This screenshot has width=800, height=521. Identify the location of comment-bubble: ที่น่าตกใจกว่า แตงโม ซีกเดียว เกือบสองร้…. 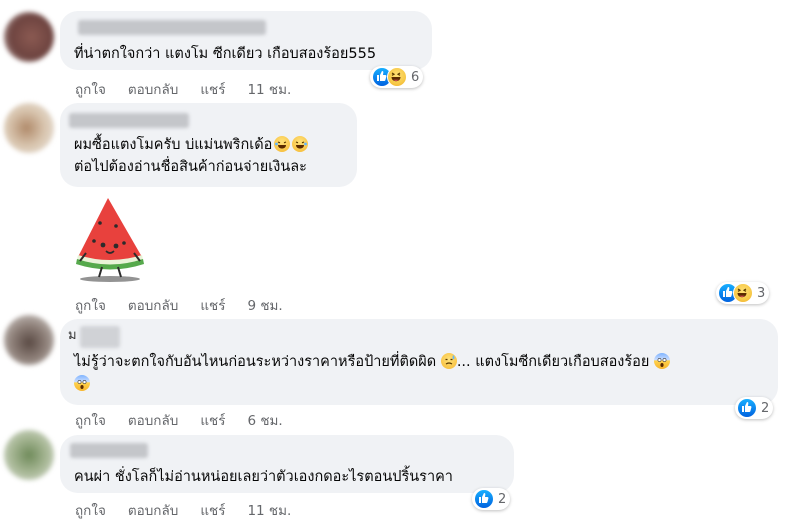
(246, 40).